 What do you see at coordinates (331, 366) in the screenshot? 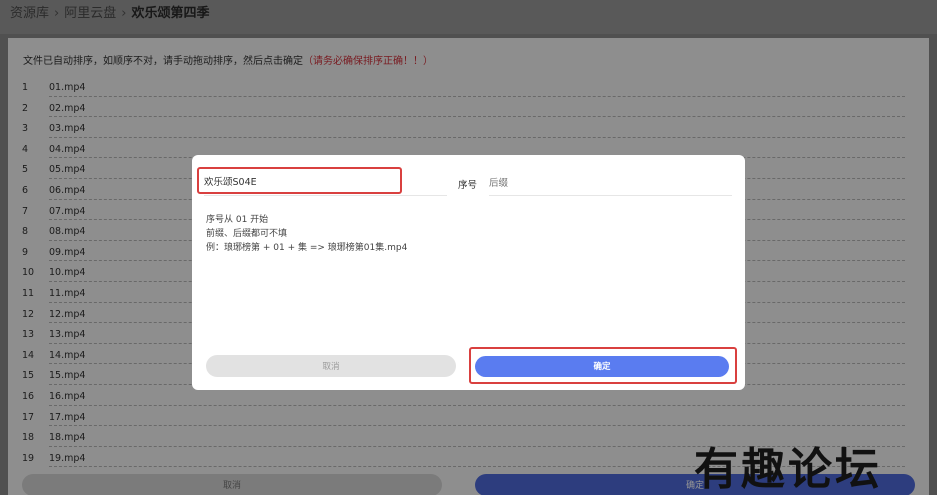
I see `dialog-cancel-button: 取消` at bounding box center [331, 366].